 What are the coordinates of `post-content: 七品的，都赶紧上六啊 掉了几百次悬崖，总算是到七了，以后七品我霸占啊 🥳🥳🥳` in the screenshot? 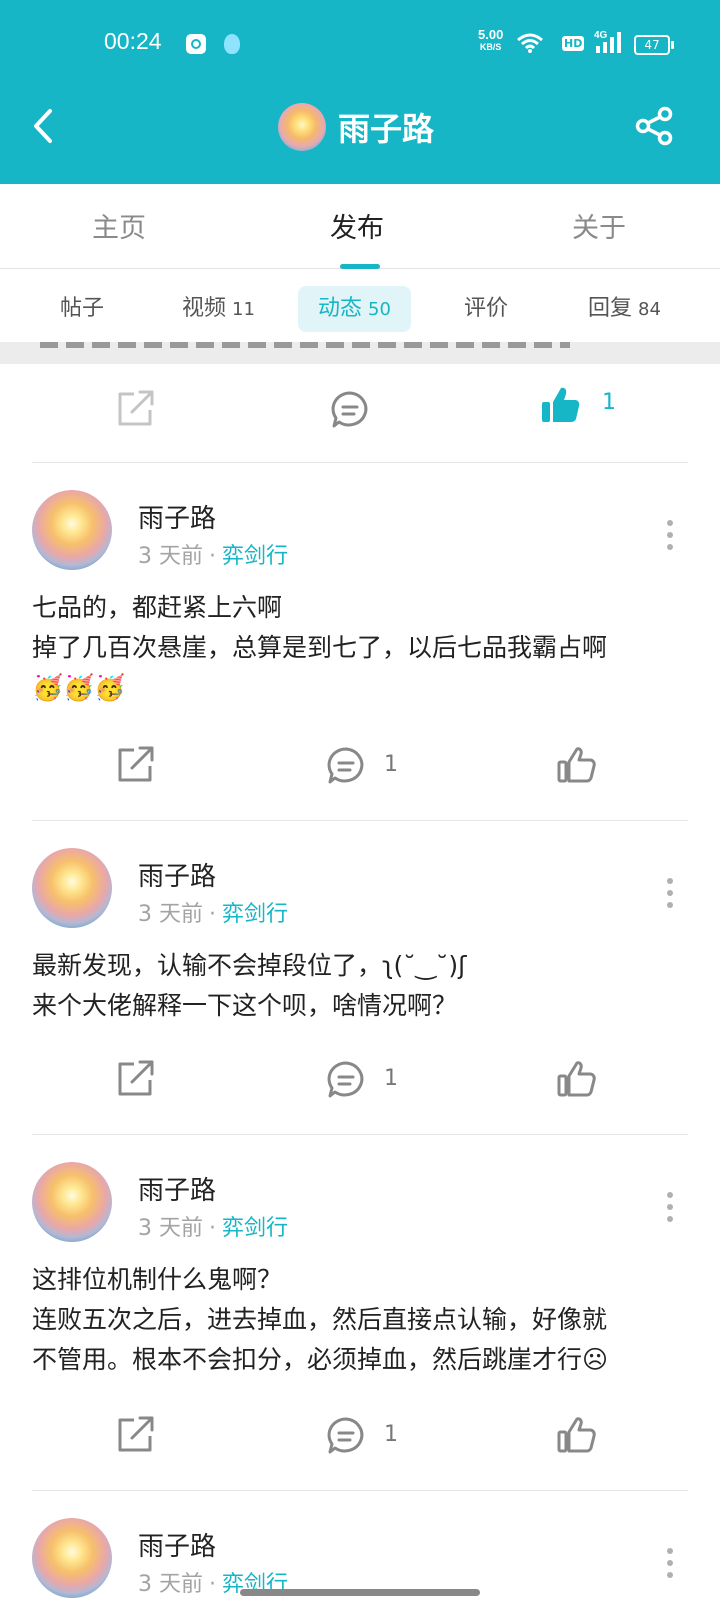 It's located at (362, 648).